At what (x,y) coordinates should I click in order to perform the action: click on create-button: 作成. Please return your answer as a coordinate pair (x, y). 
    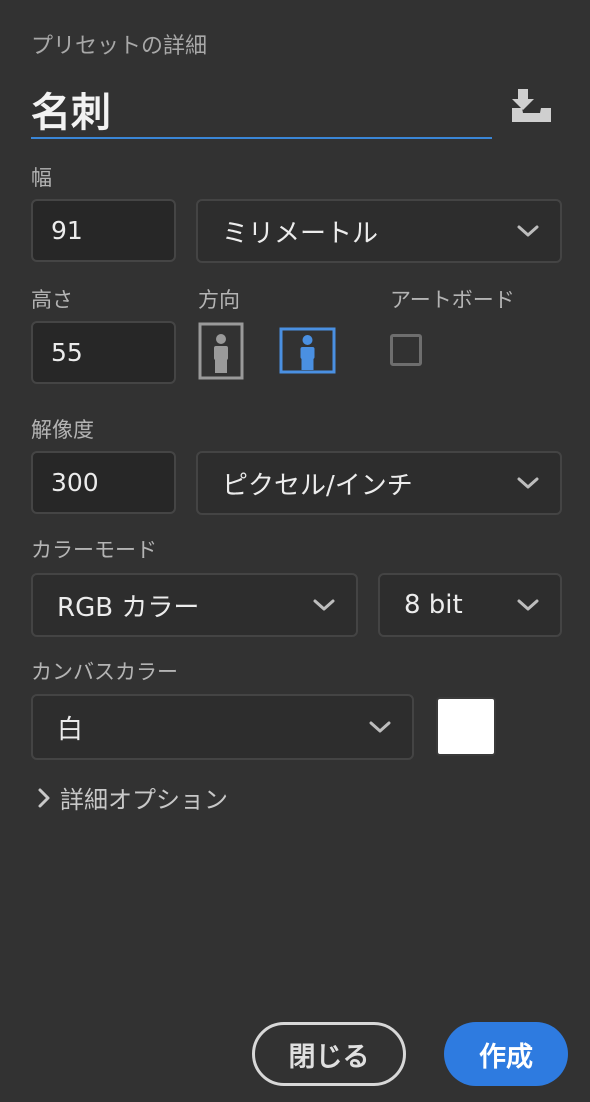
    Looking at the image, I should click on (506, 1054).